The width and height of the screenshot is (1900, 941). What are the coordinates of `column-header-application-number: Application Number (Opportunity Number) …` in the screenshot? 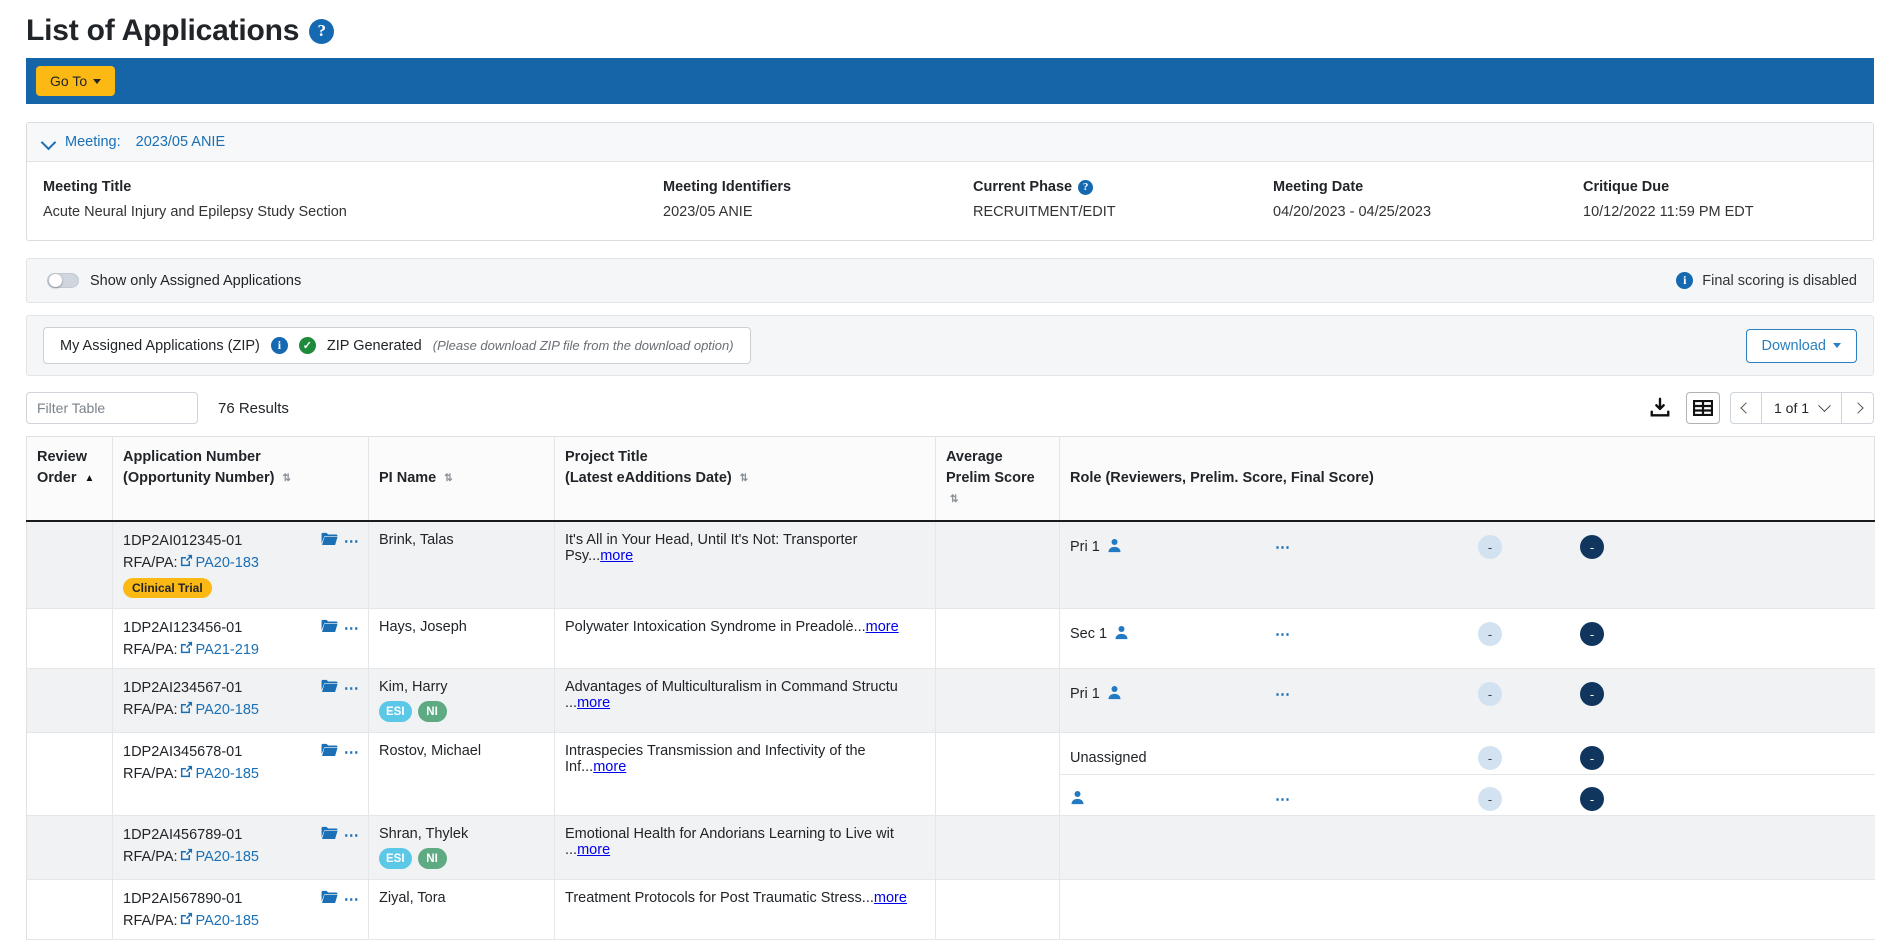 It's located at (240, 479).